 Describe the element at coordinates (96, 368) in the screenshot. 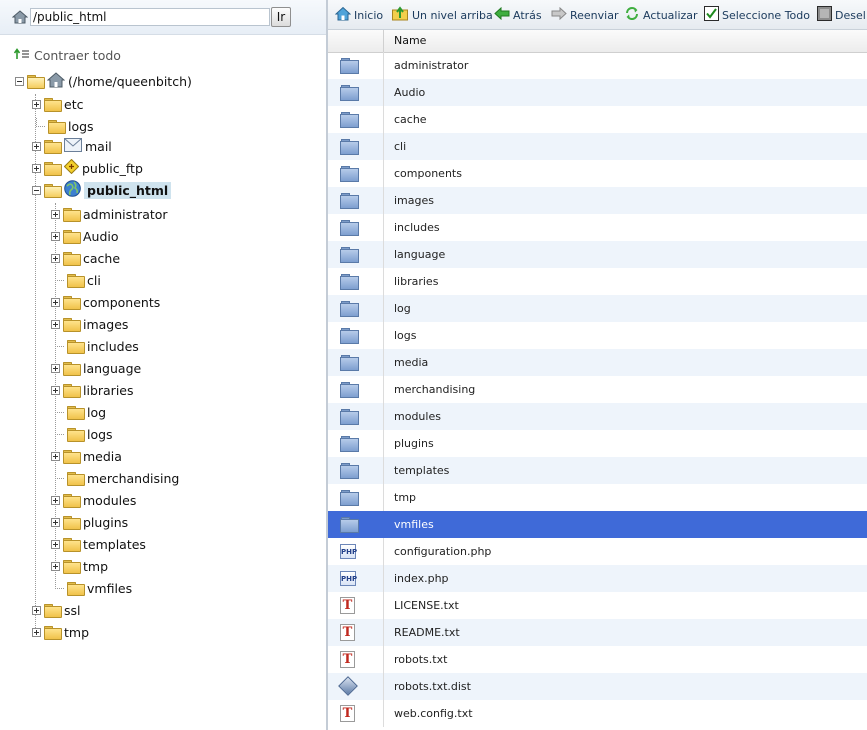

I see `tree-child-language: language` at that location.